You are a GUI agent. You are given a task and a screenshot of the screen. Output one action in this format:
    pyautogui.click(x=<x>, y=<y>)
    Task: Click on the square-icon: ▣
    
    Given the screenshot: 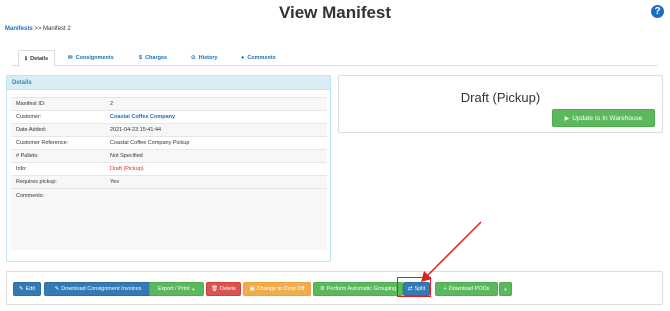 What is the action you would take?
    pyautogui.click(x=252, y=289)
    